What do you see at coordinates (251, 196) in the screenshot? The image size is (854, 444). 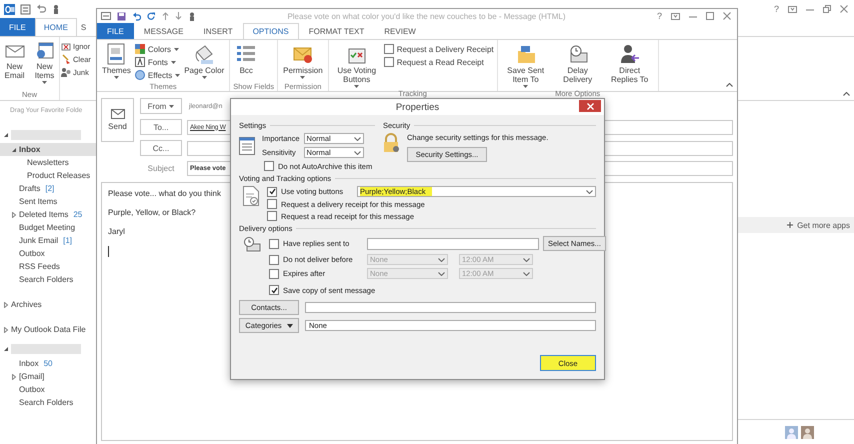 I see `voting-sheet-icon` at bounding box center [251, 196].